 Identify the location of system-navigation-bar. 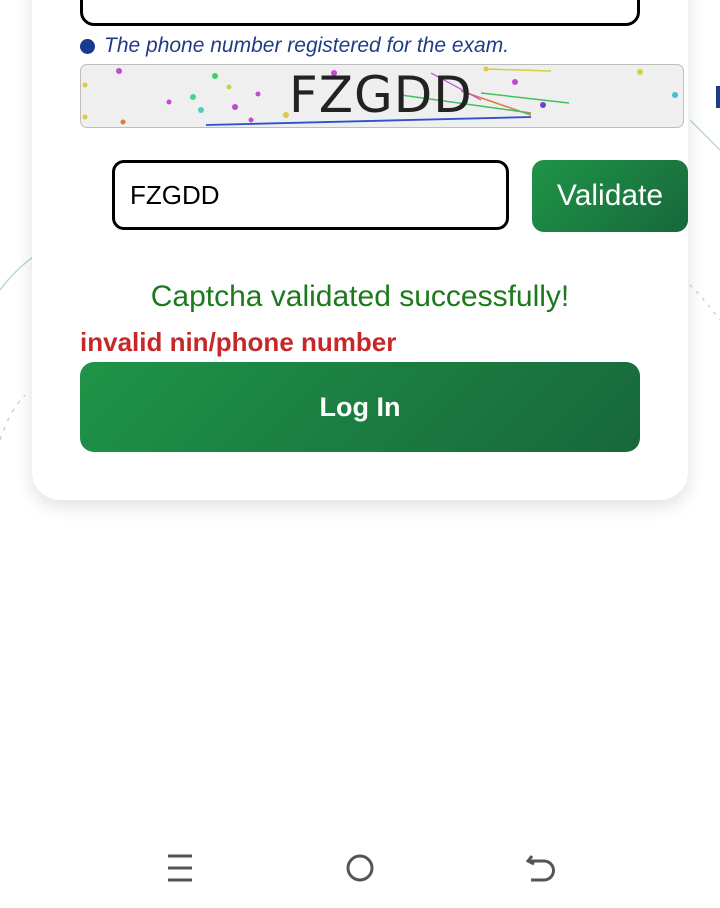
(360, 869).